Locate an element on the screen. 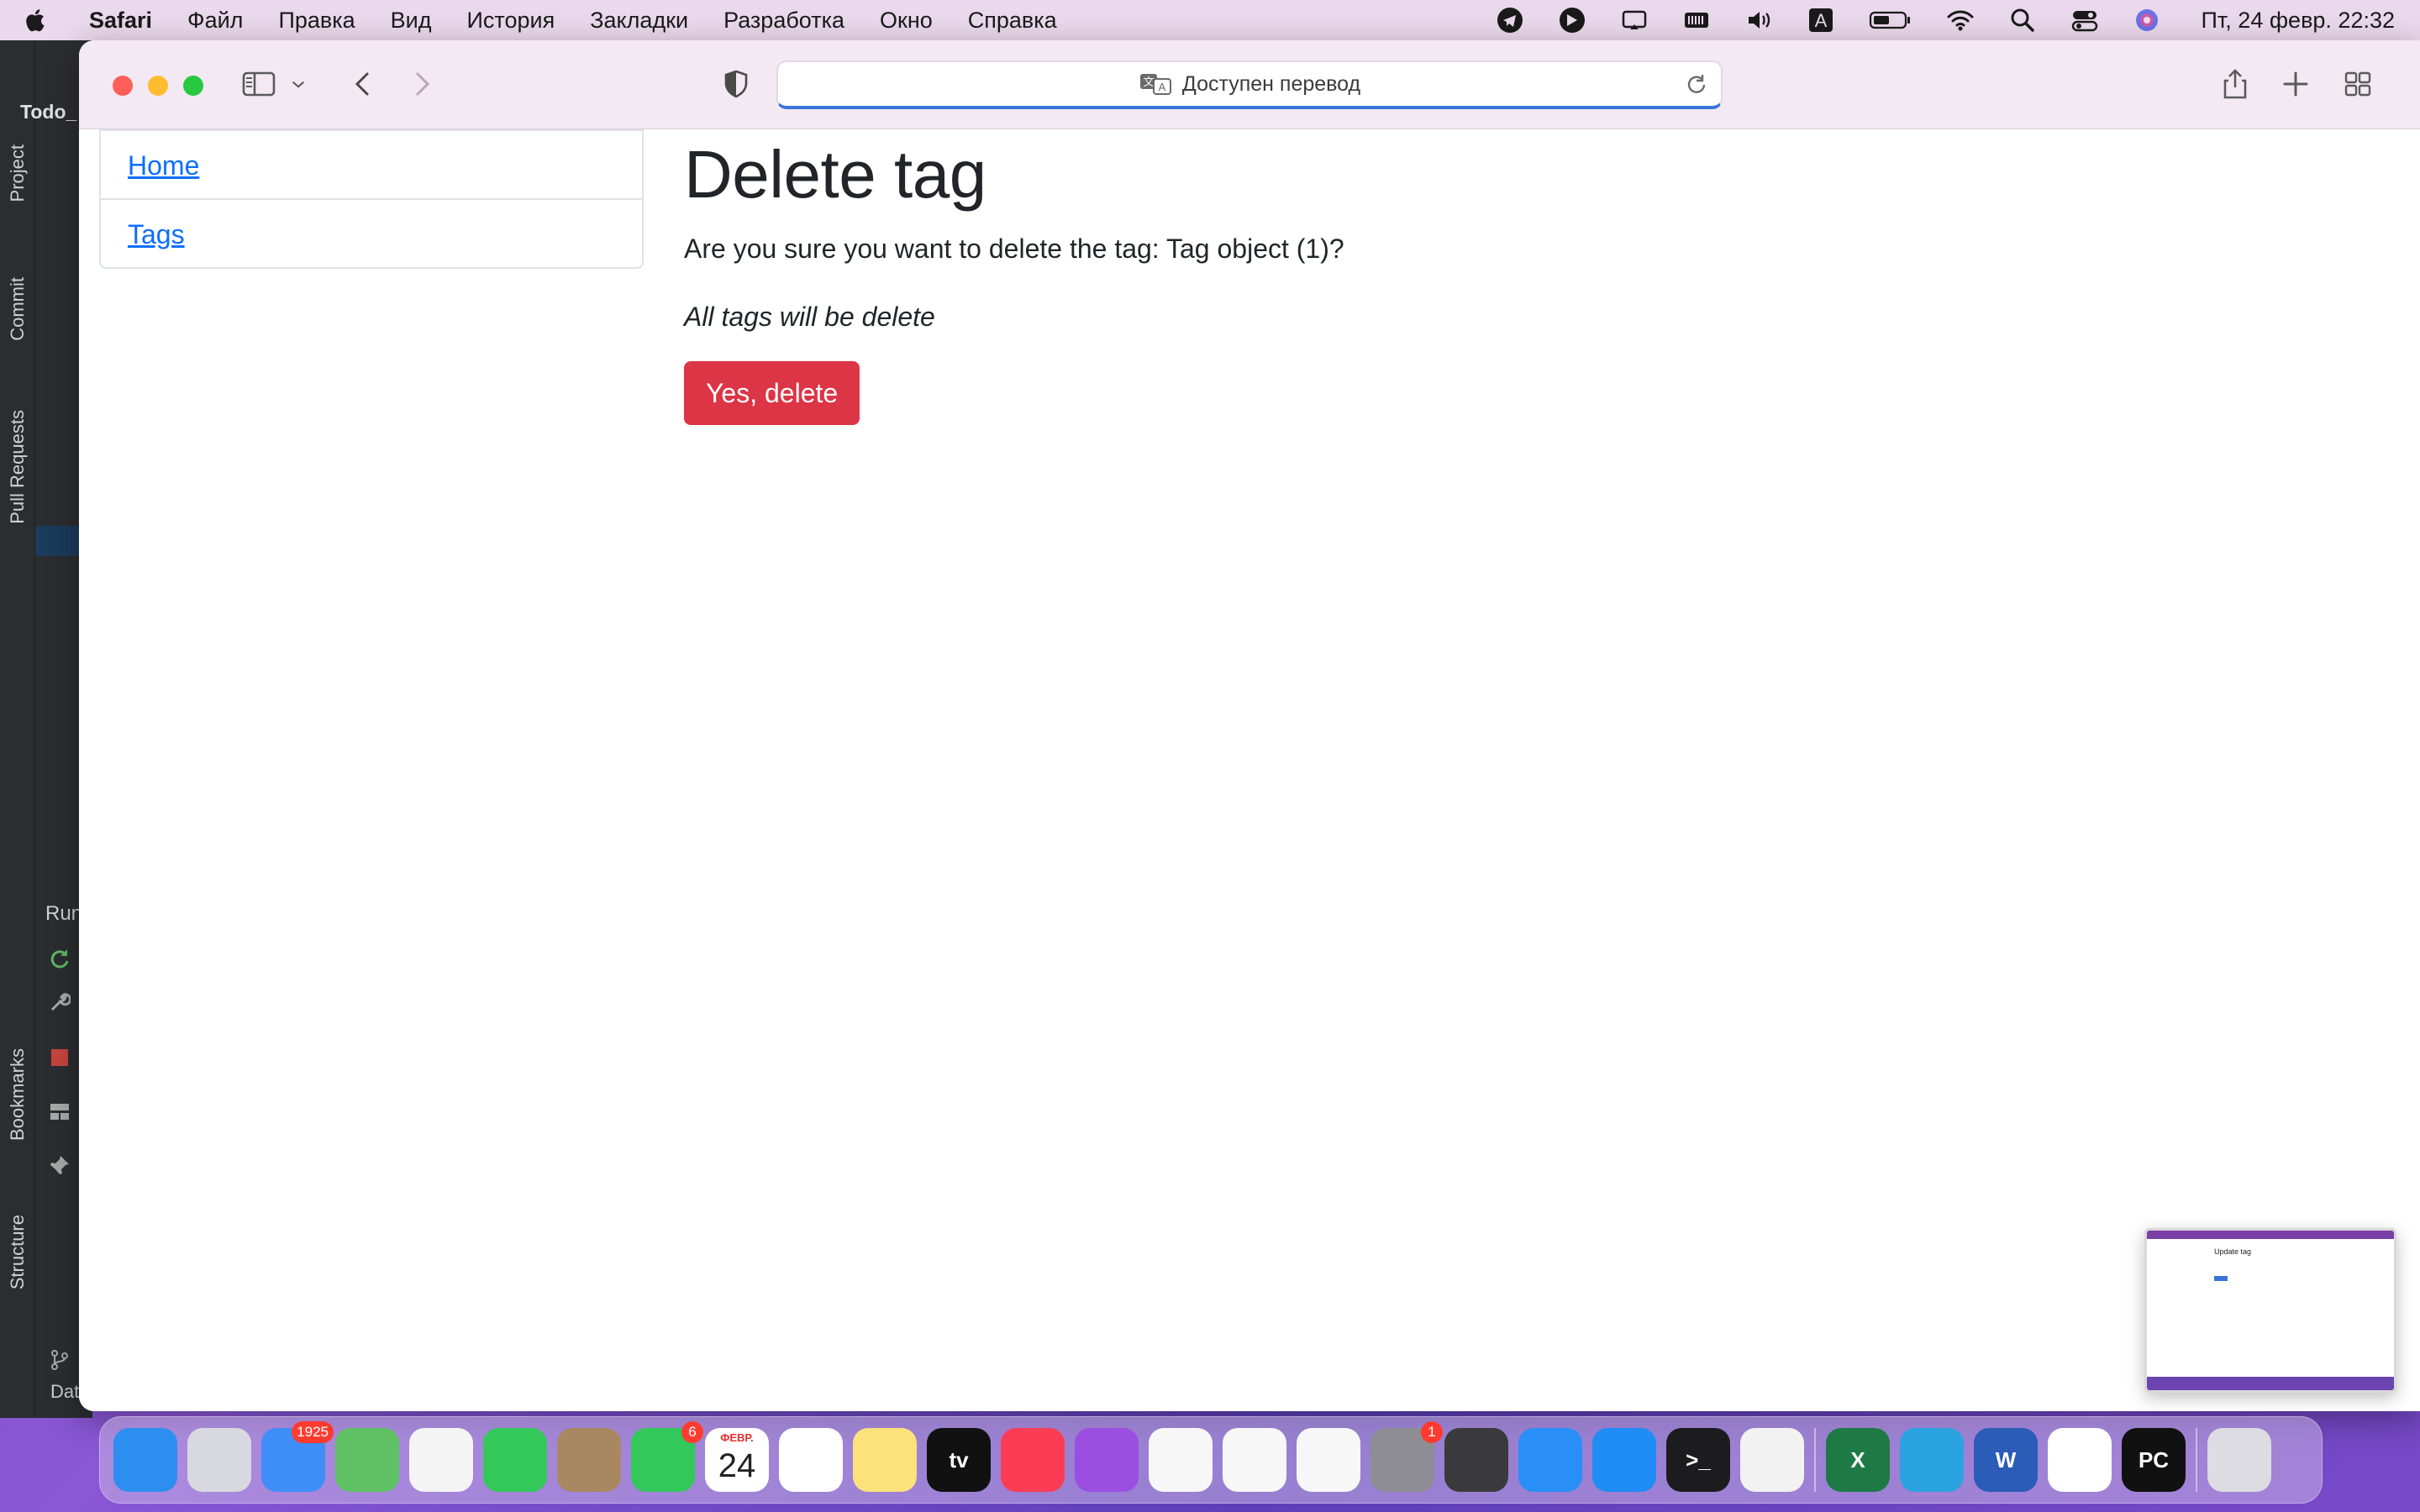  forward-button is located at coordinates (421, 84).